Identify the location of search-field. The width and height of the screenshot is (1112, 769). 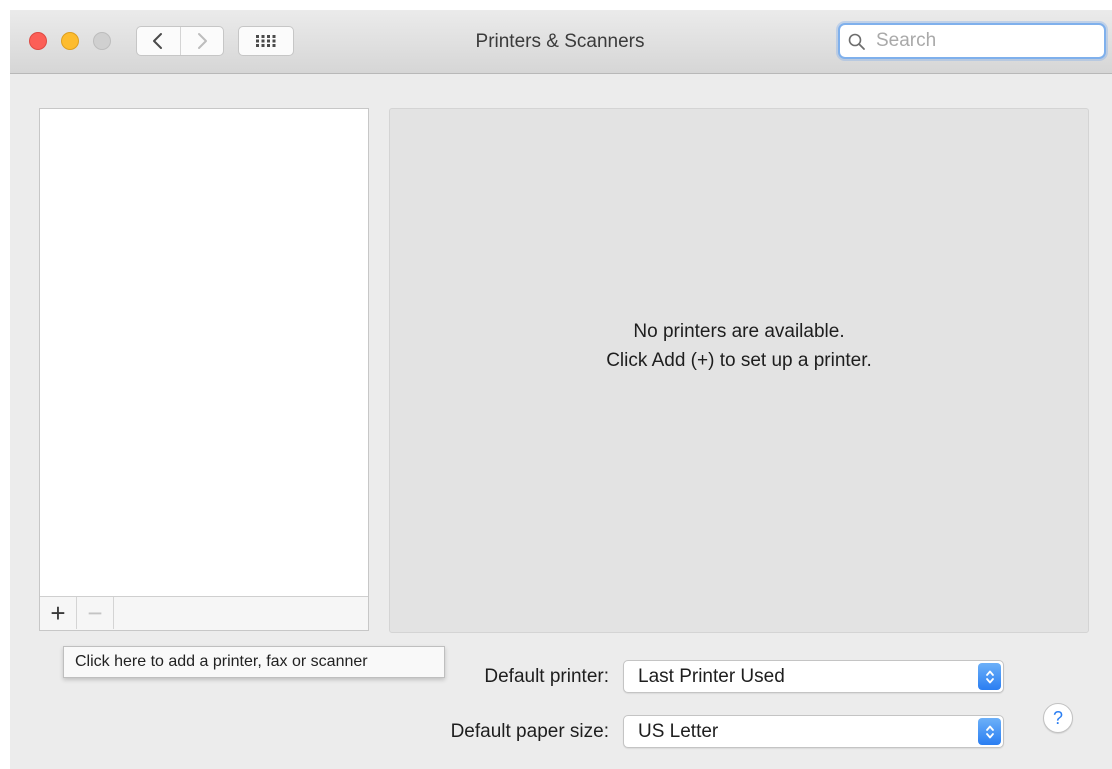
(972, 41).